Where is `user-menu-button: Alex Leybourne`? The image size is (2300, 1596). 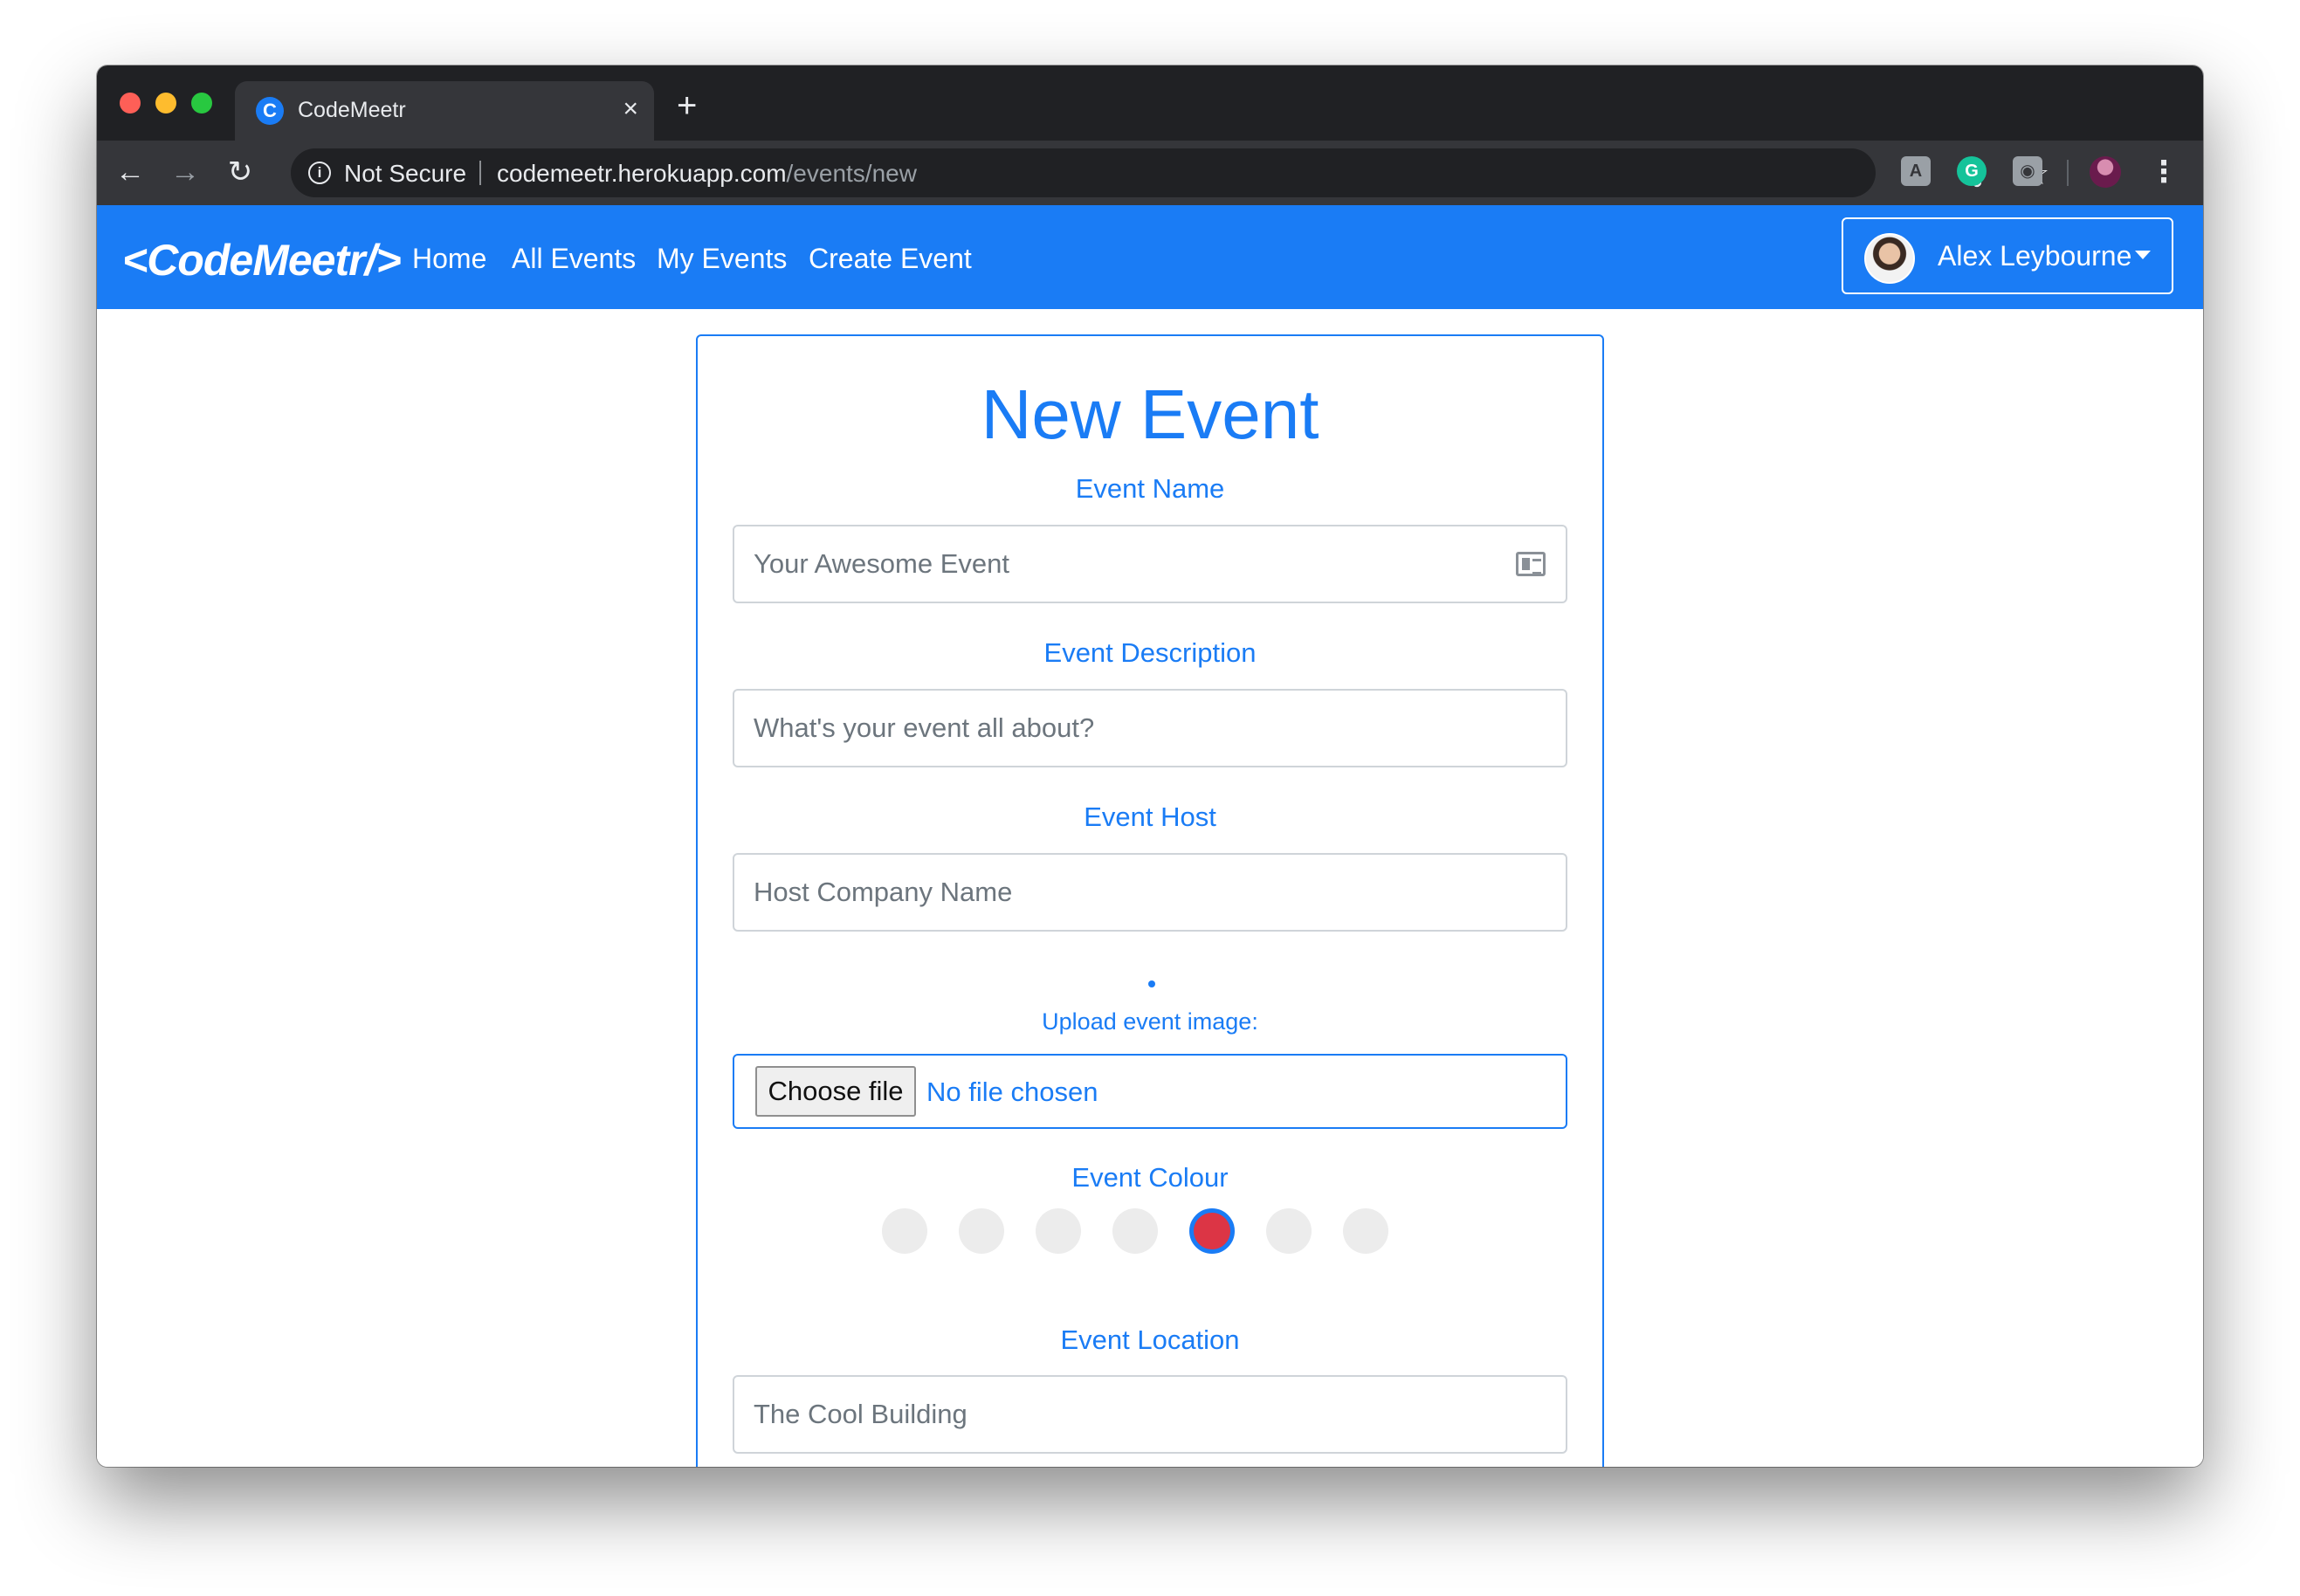 user-menu-button: Alex Leybourne is located at coordinates (2007, 255).